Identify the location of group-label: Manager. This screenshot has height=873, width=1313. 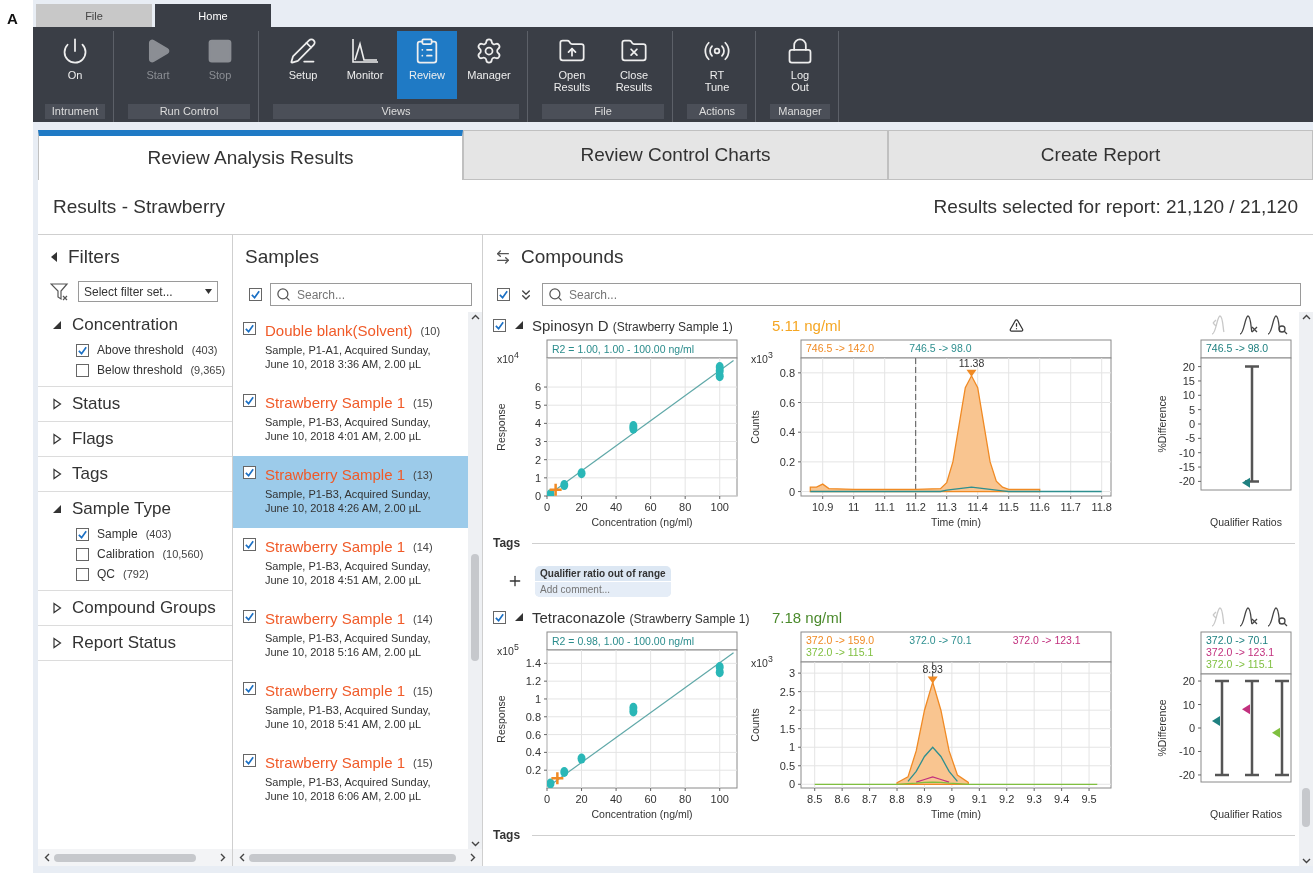
(800, 111).